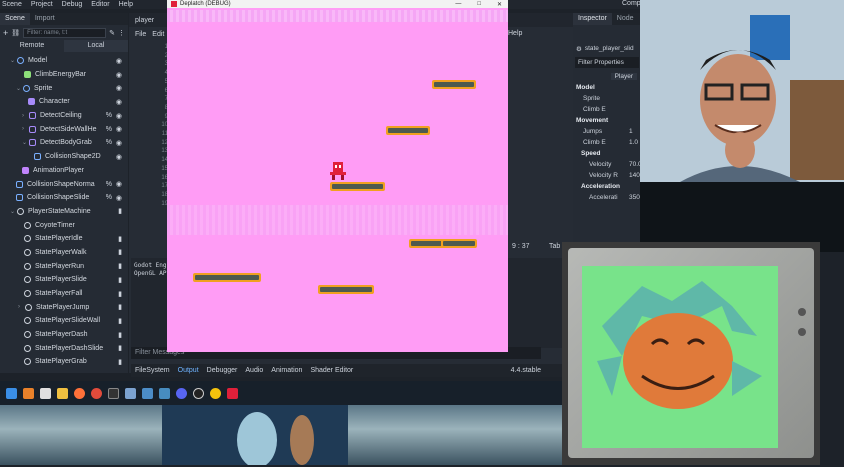  Describe the element at coordinates (64, 171) in the screenshot. I see `tree-node: AnimationPlayer` at that location.